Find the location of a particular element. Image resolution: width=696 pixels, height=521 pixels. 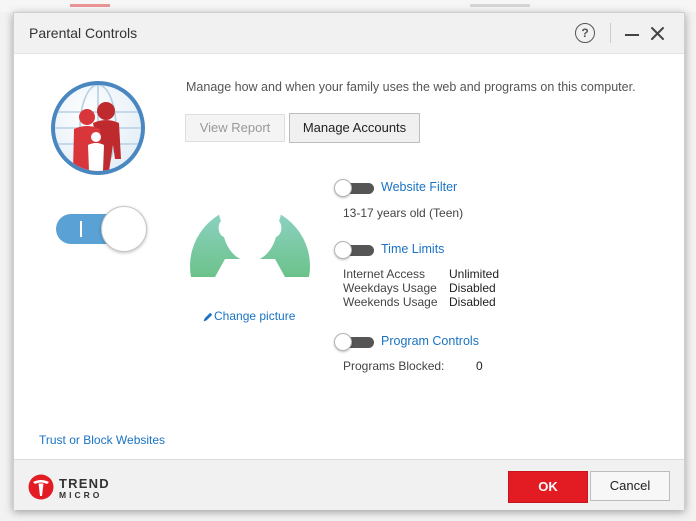

window-title: Parental Controls is located at coordinates (83, 33).